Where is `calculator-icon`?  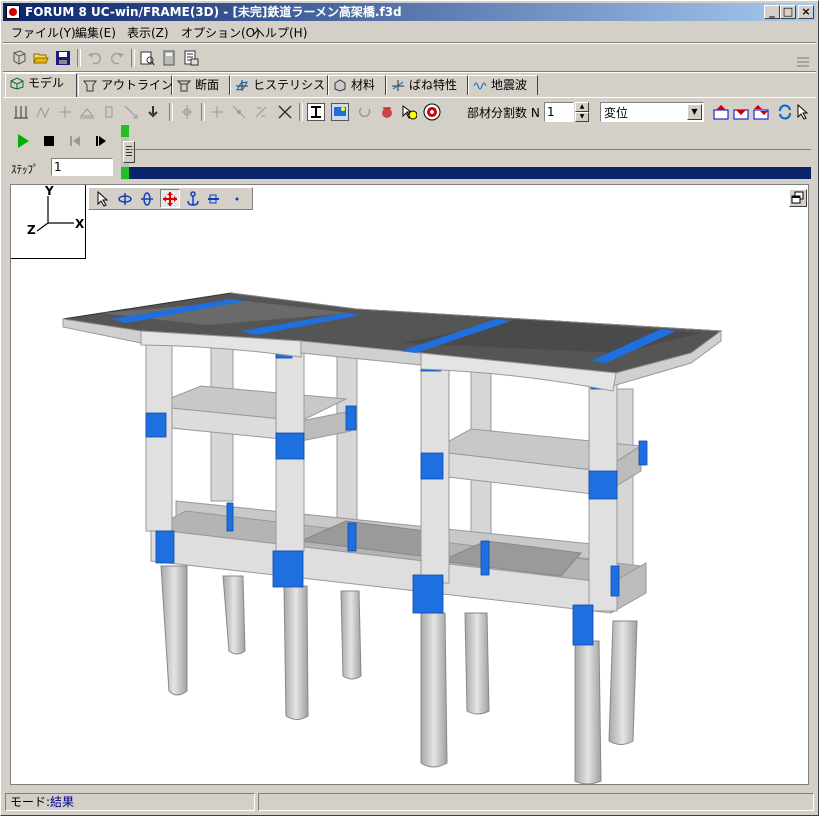
calculator-icon is located at coordinates (169, 58).